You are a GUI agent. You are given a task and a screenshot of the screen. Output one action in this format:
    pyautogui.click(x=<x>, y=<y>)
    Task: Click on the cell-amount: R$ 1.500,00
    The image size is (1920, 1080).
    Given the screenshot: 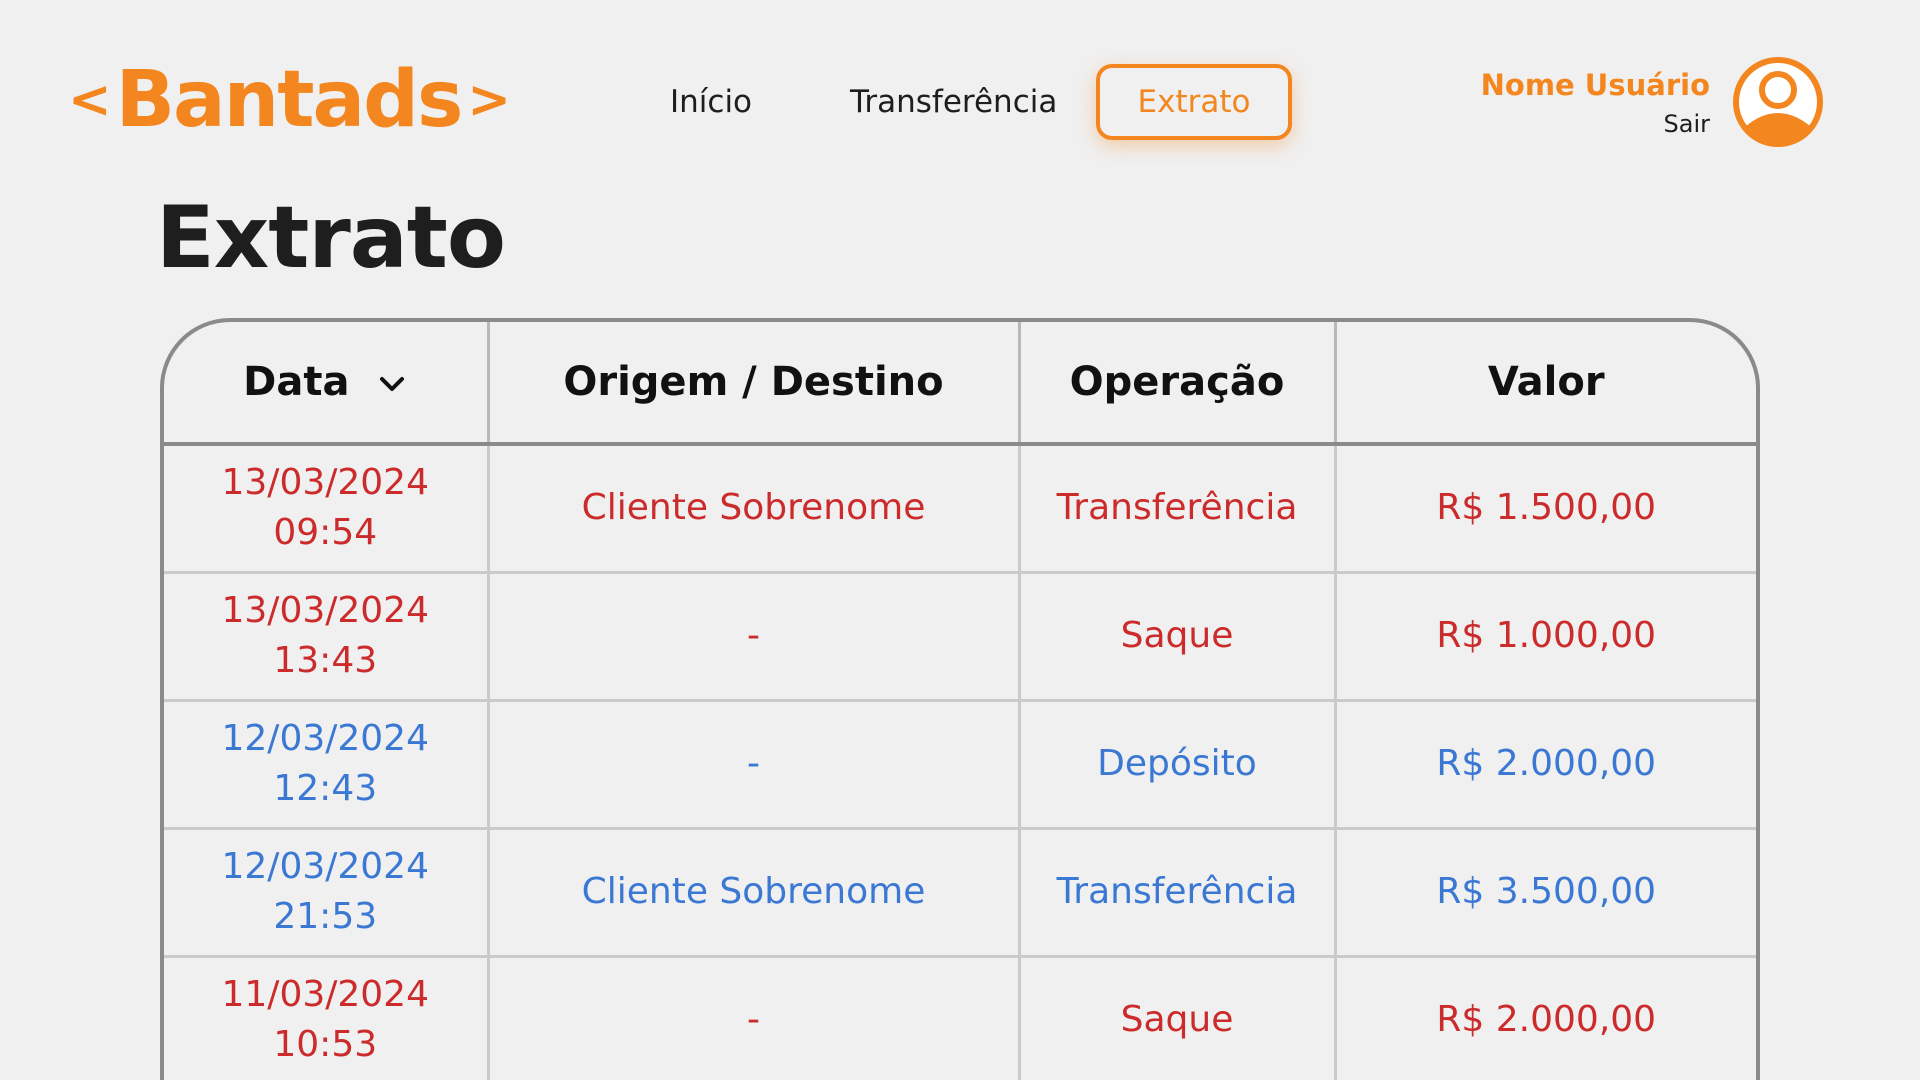 What is the action you would take?
    pyautogui.click(x=1545, y=509)
    